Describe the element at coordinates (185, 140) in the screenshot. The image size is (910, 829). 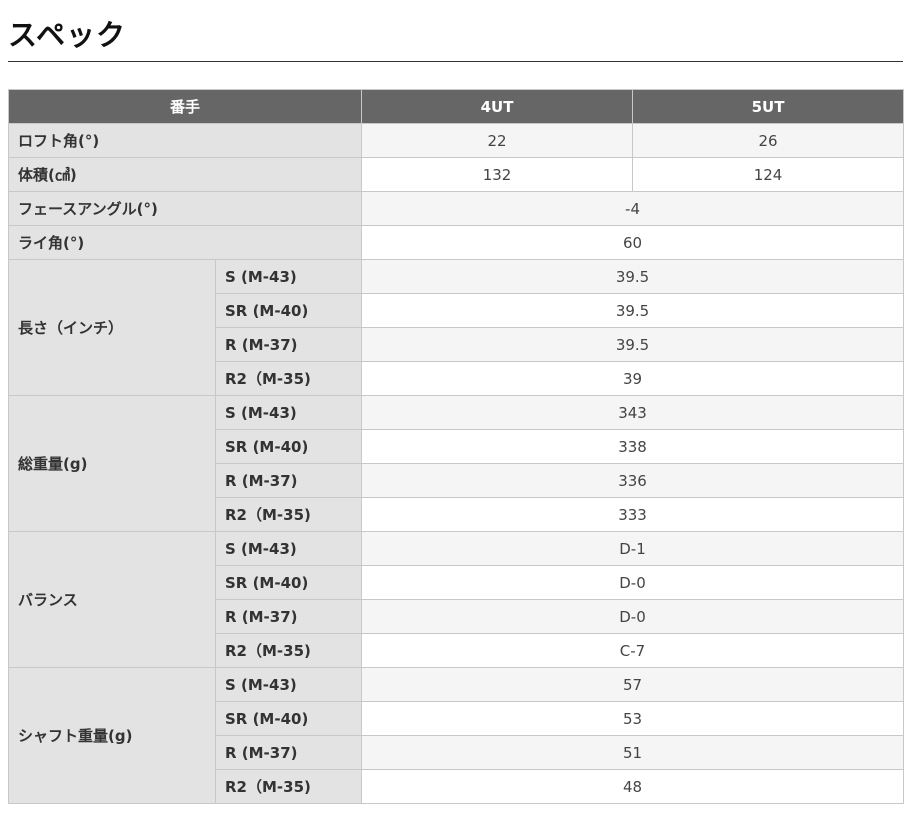
I see `row-label-loft: ロフト角(°)` at that location.